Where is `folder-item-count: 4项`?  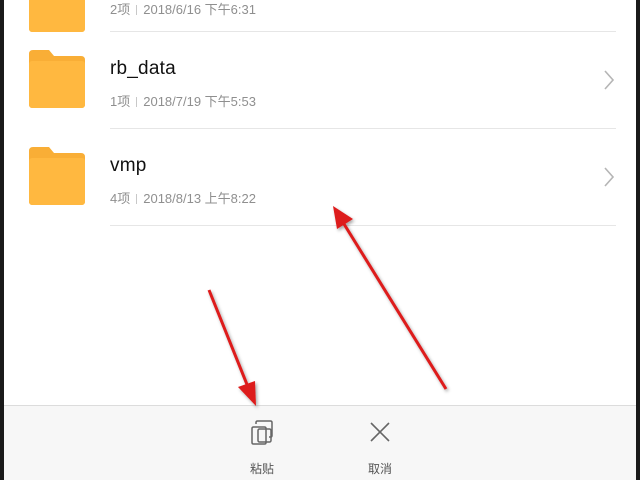
folder-item-count: 4项 is located at coordinates (120, 198).